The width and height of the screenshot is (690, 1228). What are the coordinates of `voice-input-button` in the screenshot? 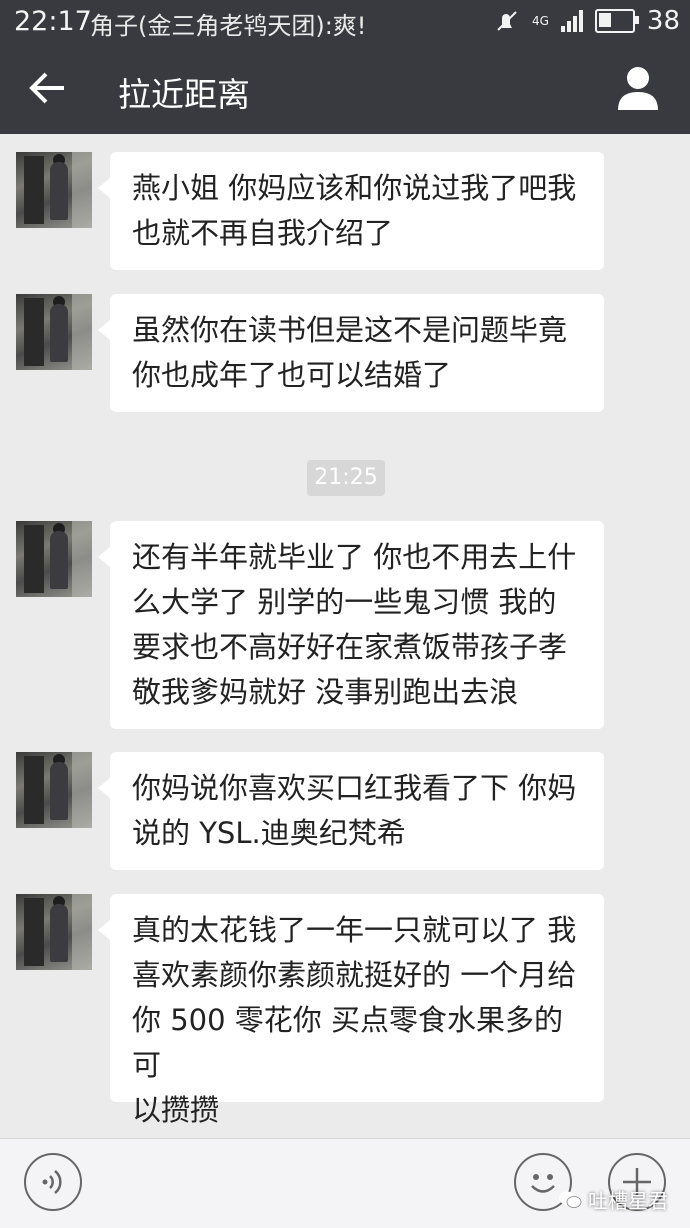 It's located at (53, 1182).